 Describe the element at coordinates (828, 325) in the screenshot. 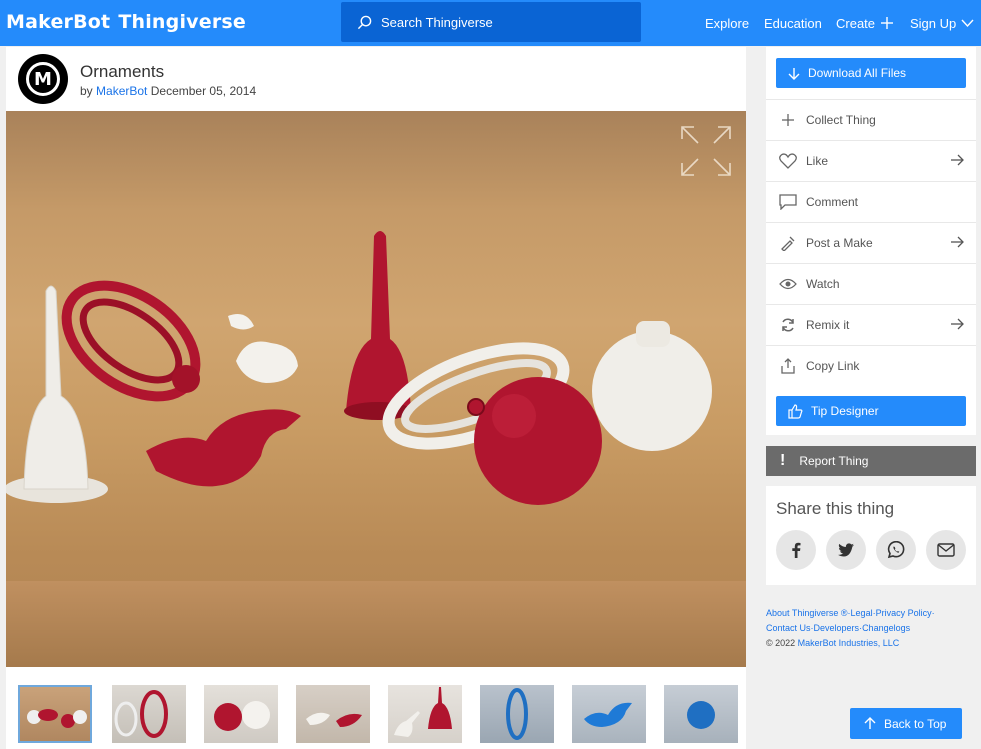

I see `remix-label: Remix it` at that location.